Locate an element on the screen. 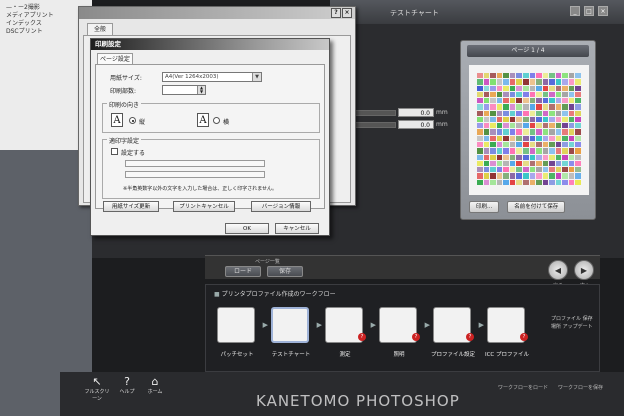 This screenshot has width=624, height=416. chevron-down-icon: ▼ is located at coordinates (256, 77).